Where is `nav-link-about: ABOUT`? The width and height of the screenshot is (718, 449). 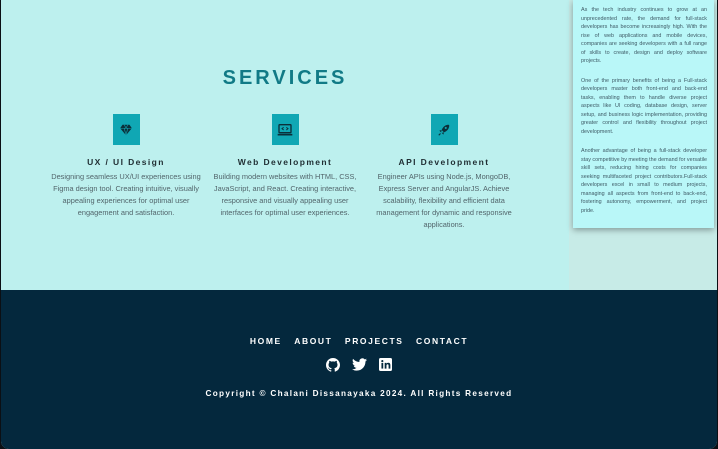 nav-link-about: ABOUT is located at coordinates (313, 341).